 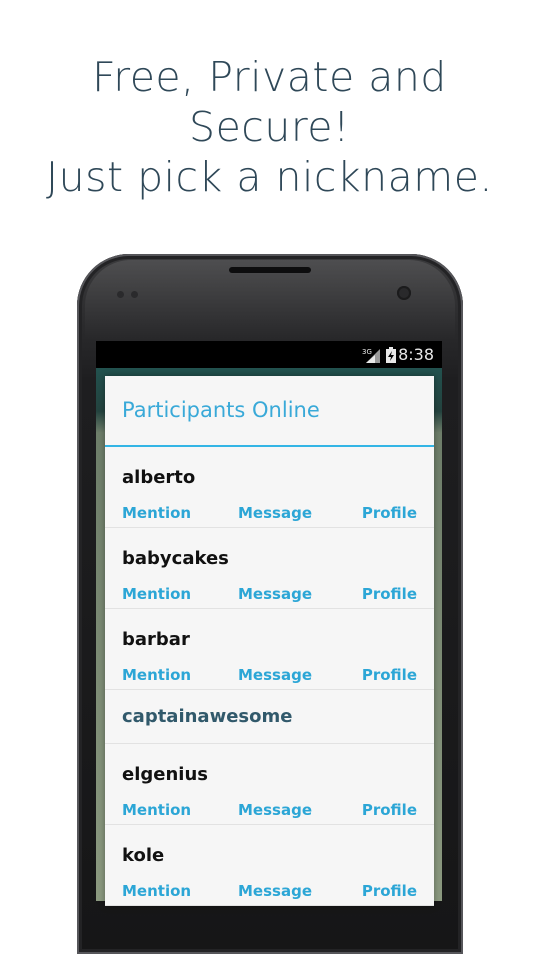 I want to click on participant-nick-self: captainawesome, so click(x=207, y=716).